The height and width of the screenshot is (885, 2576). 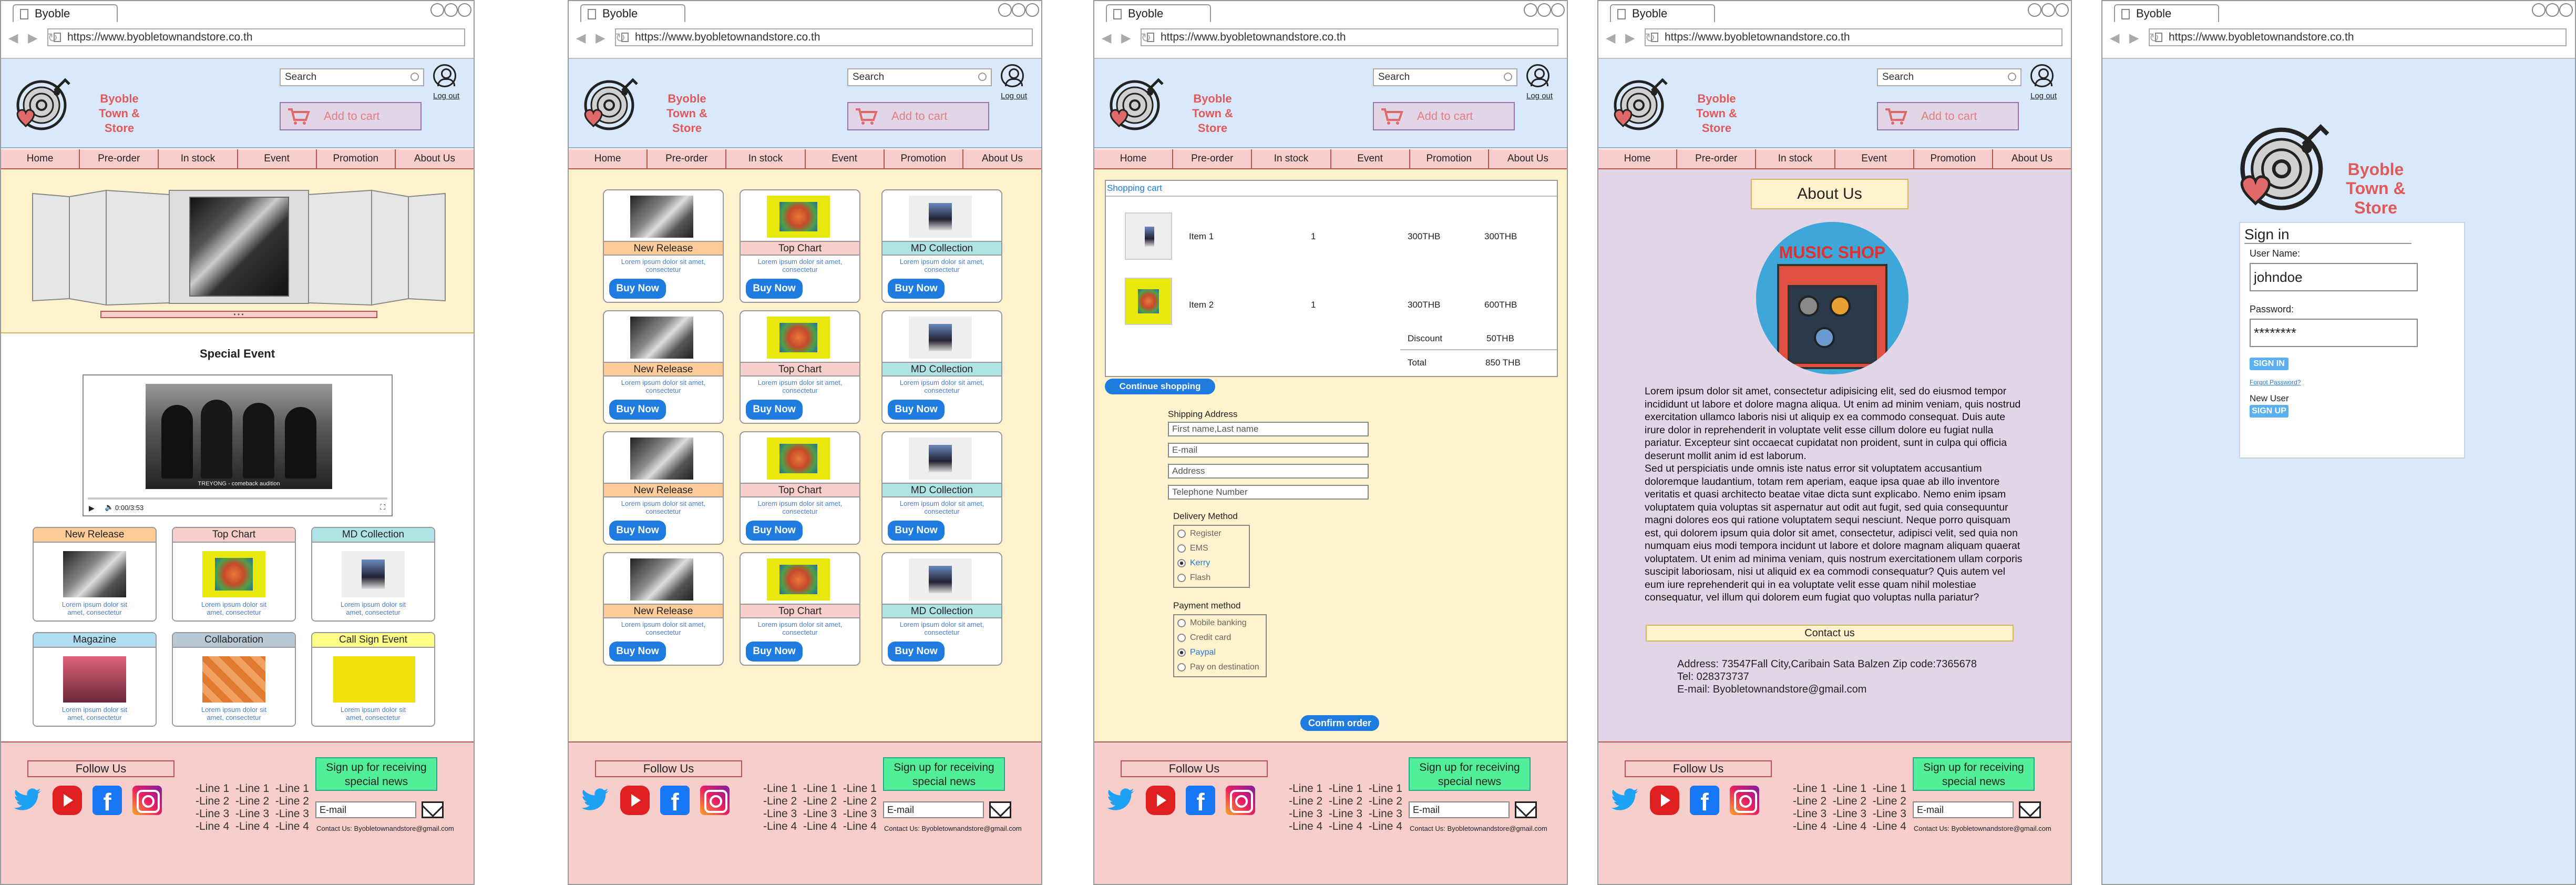 What do you see at coordinates (92, 508) in the screenshot?
I see `video-play-icon: ▶` at bounding box center [92, 508].